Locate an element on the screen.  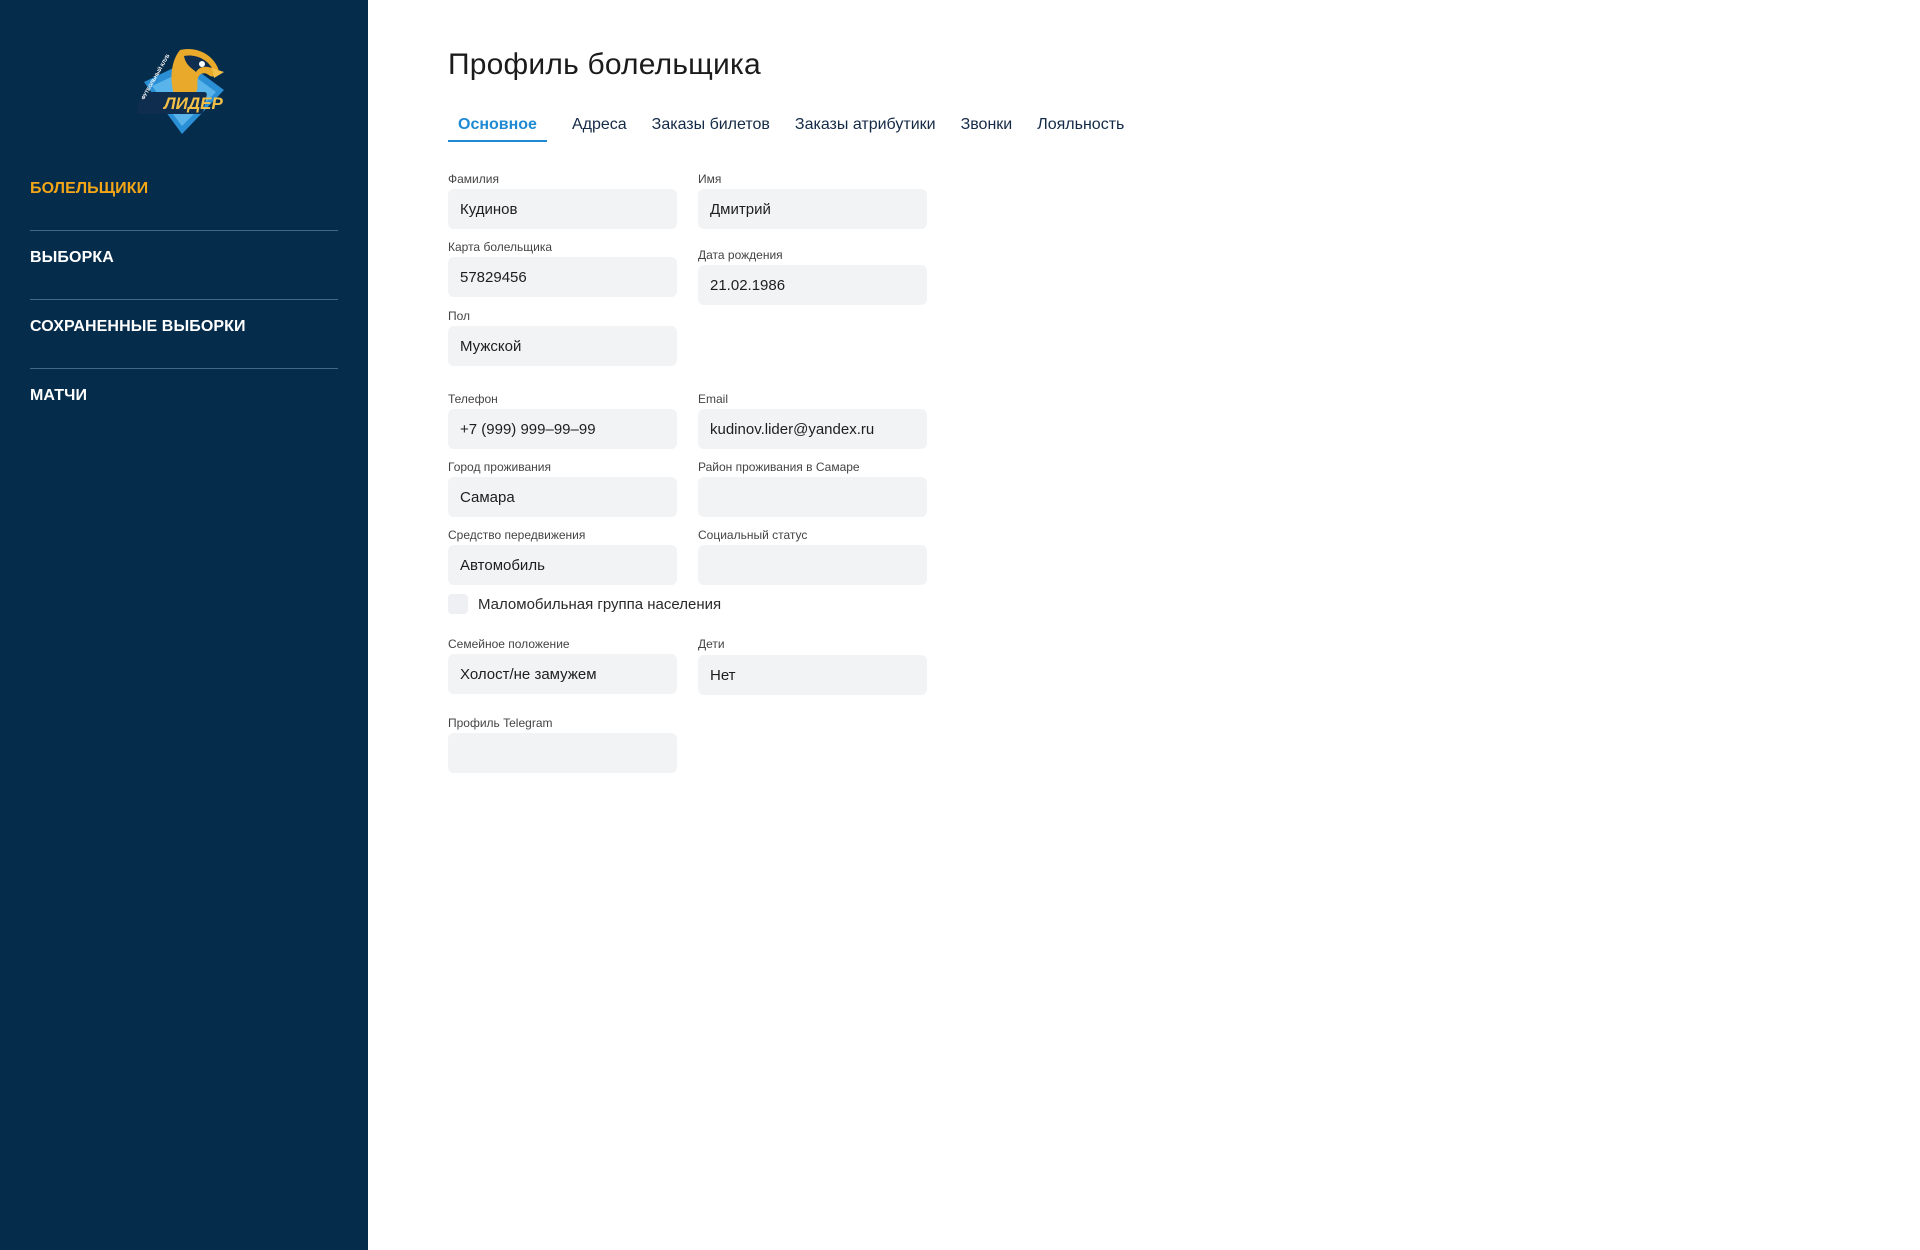
tab-merch-orders: Заказы атрибутики is located at coordinates (865, 126).